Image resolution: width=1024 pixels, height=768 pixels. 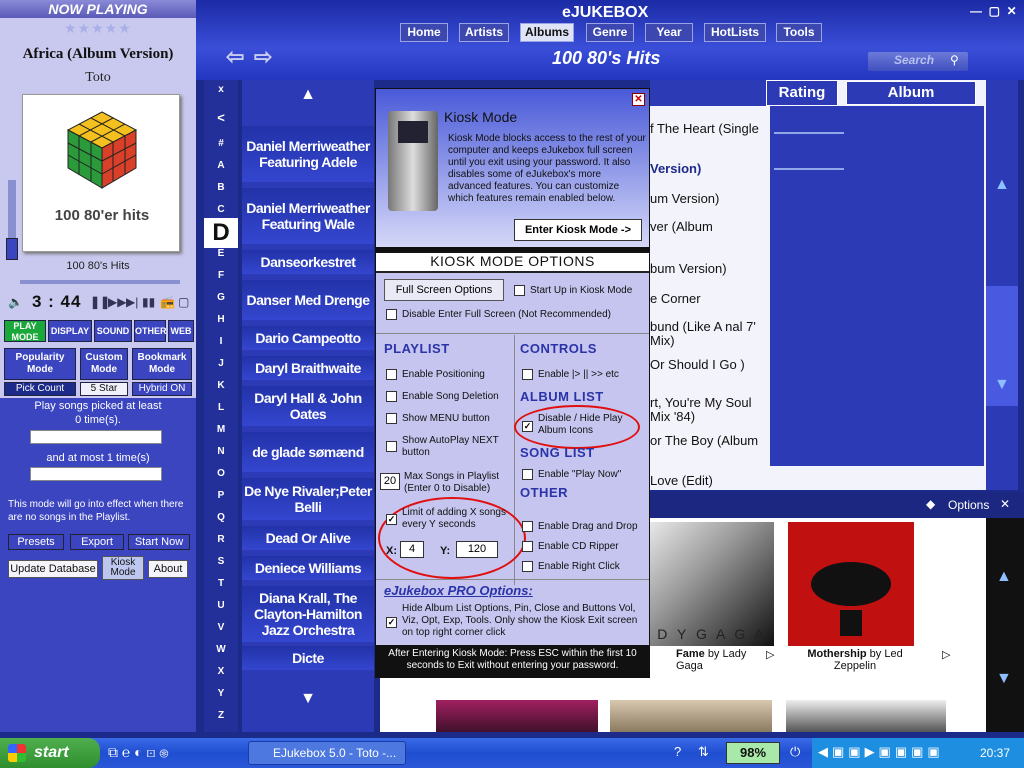 I want to click on letter-q: Q, so click(x=221, y=517).